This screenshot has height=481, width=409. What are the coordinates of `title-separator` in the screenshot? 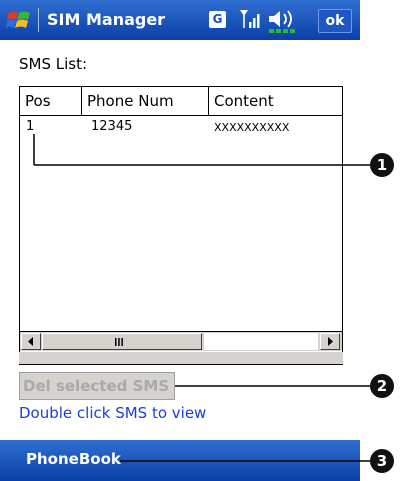 It's located at (38, 20).